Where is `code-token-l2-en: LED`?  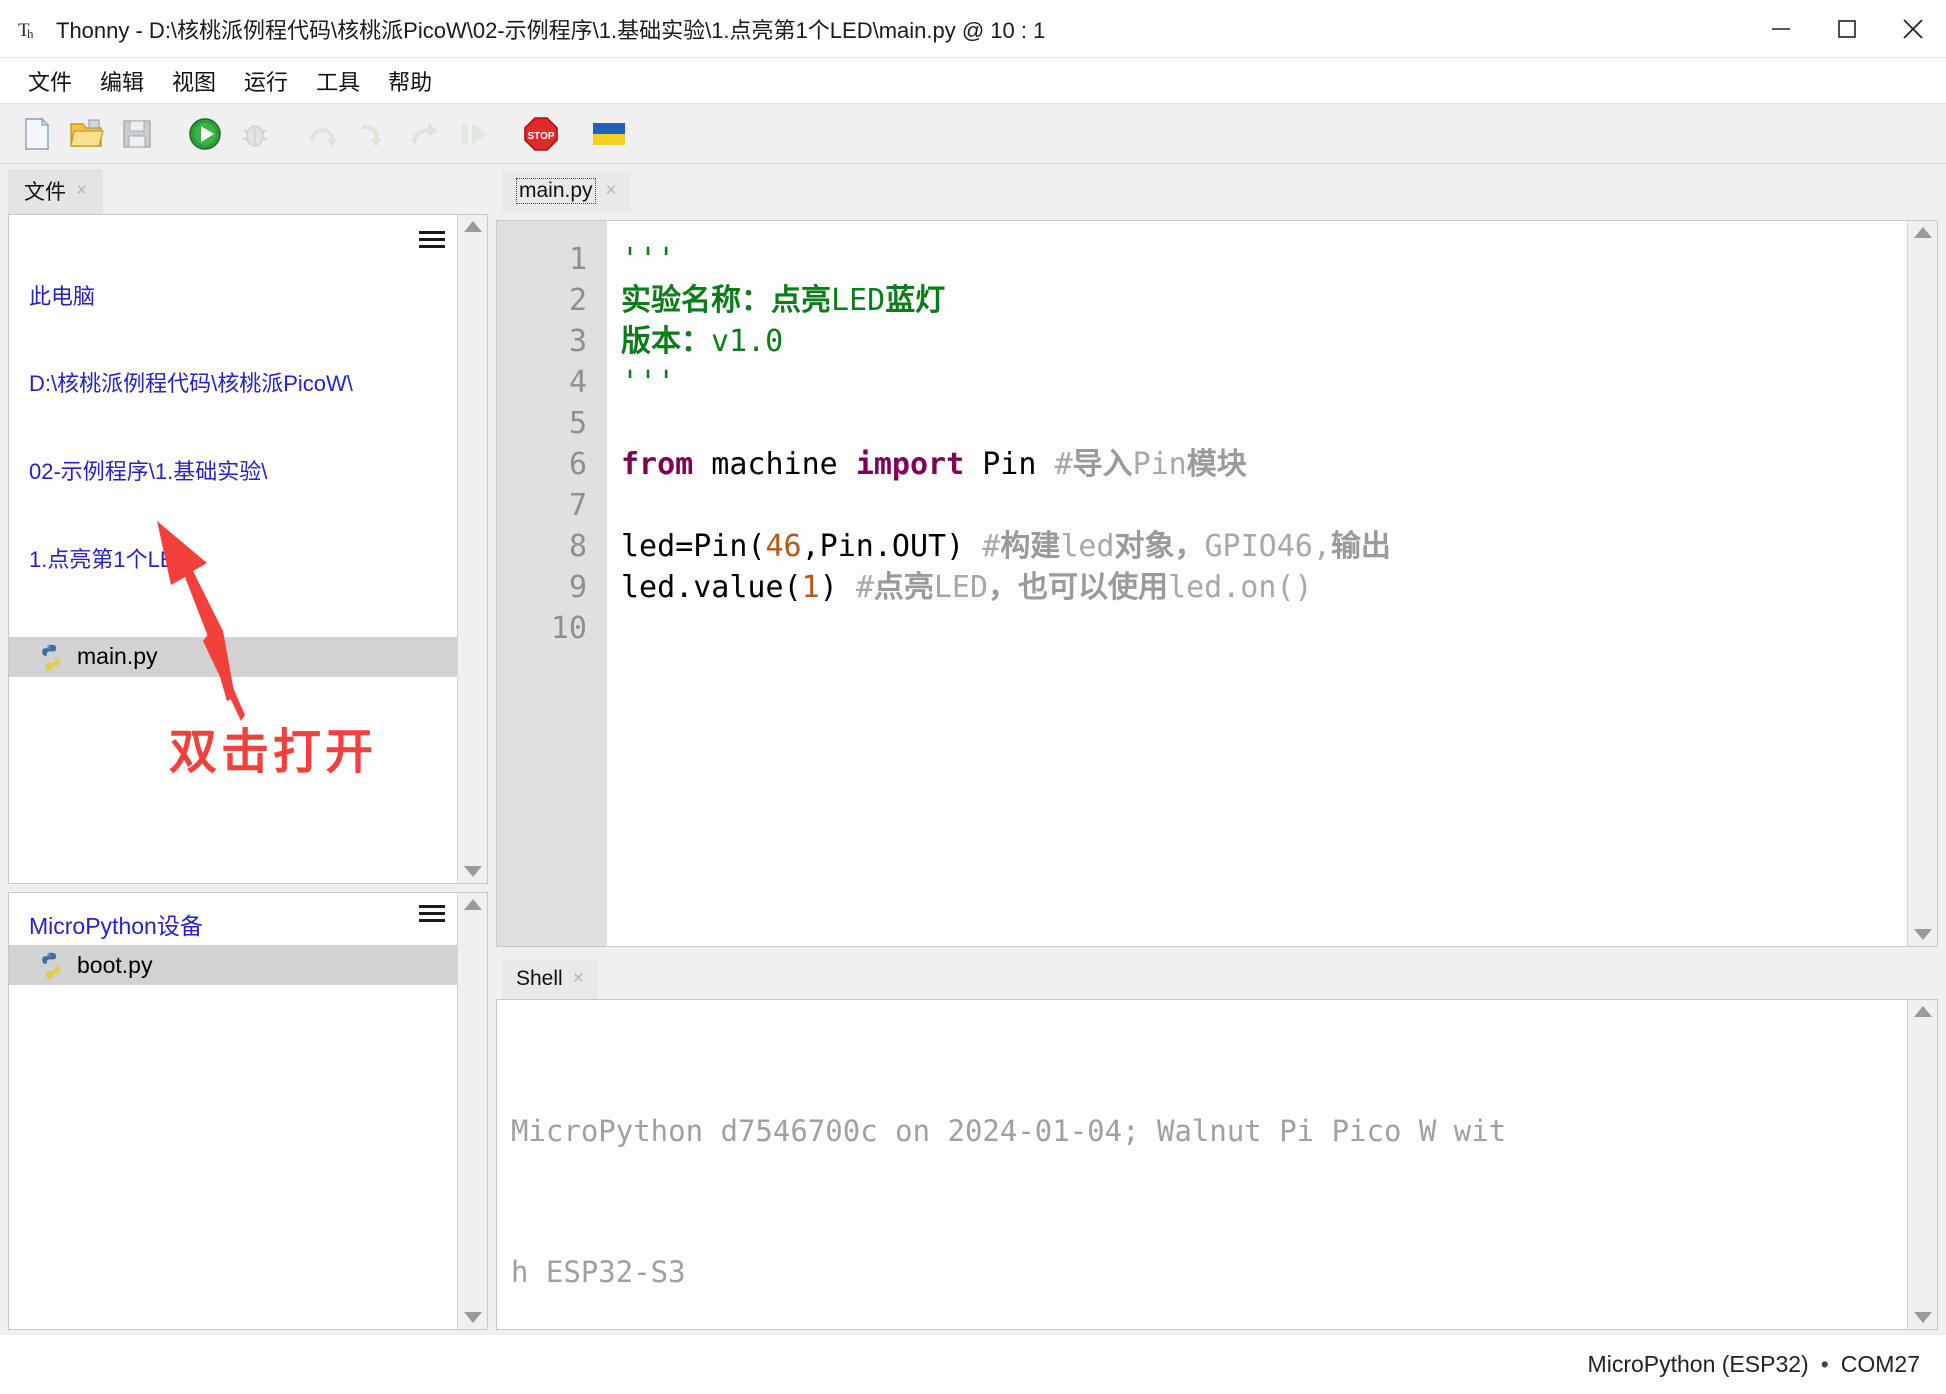 code-token-l2-en: LED is located at coordinates (858, 300).